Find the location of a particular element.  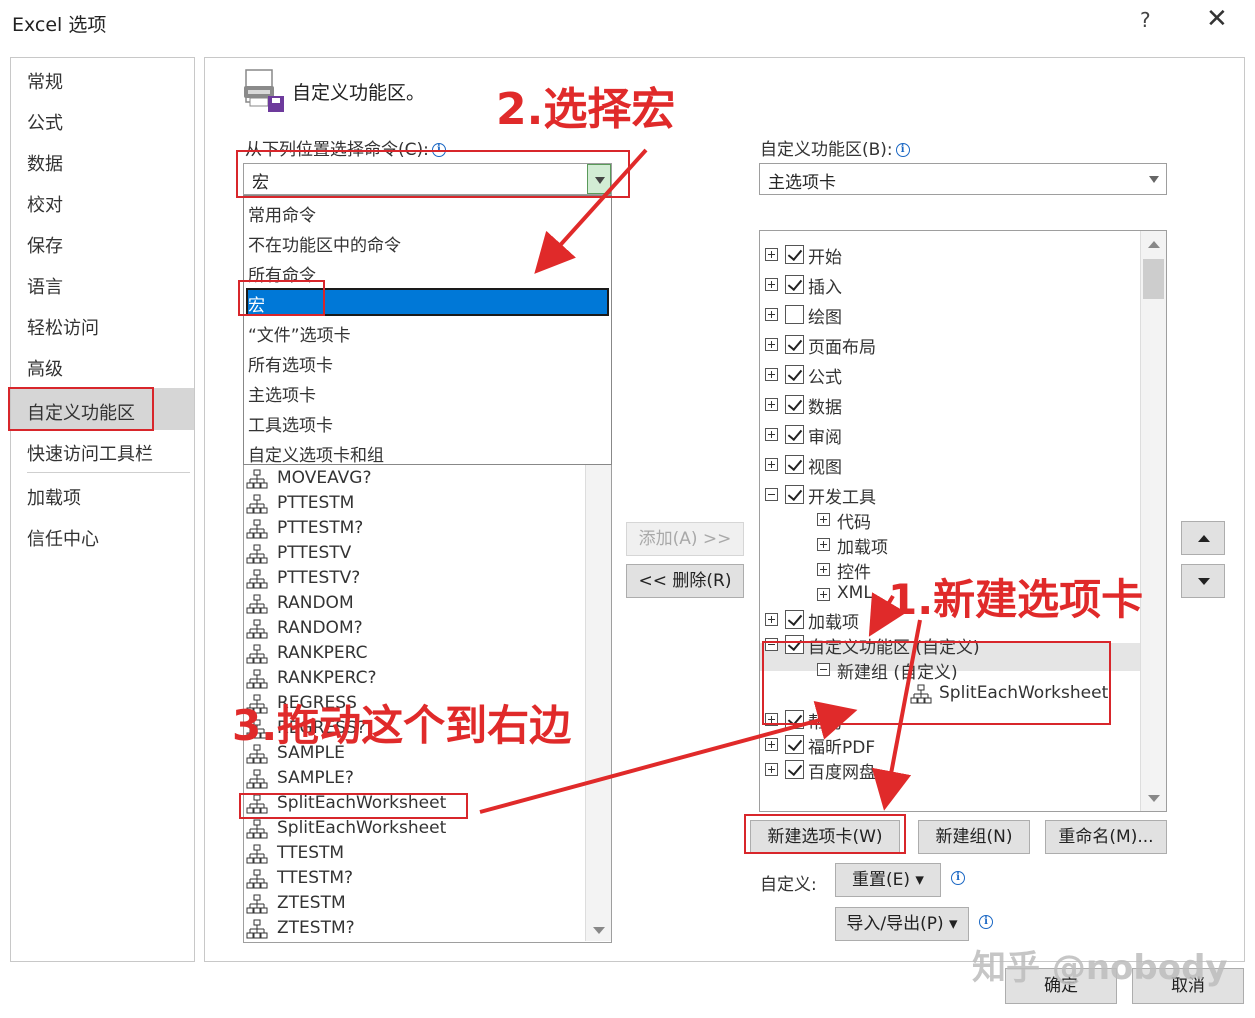

tree-row: 开发工具 is located at coordinates (950, 496).